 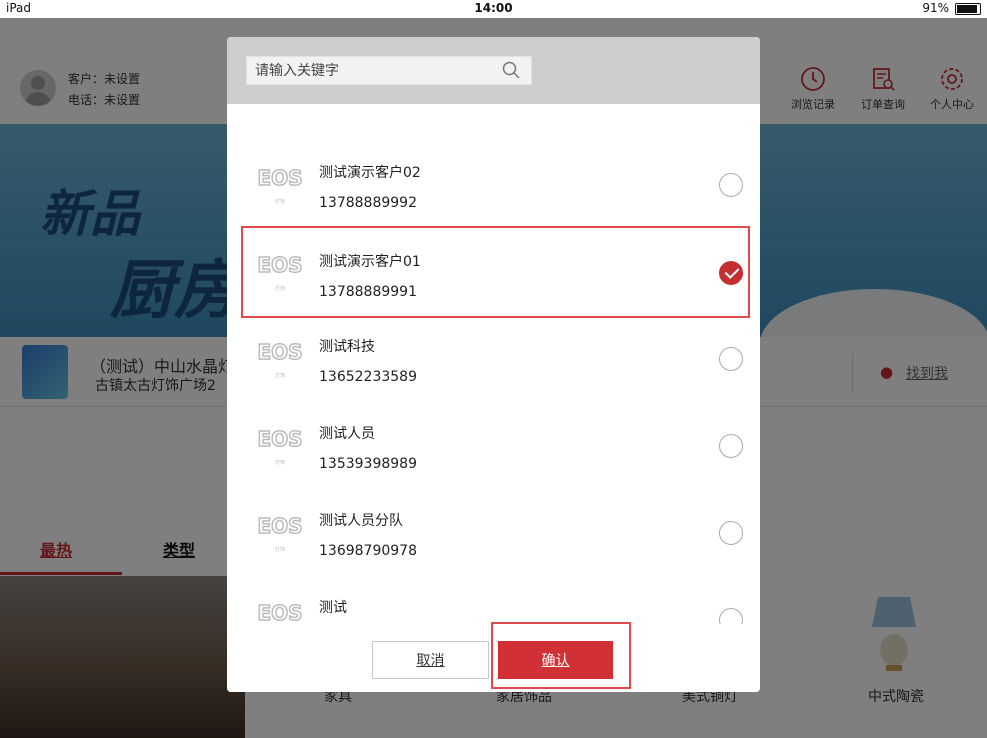 I want to click on customer-name: 测试人员, so click(x=347, y=434).